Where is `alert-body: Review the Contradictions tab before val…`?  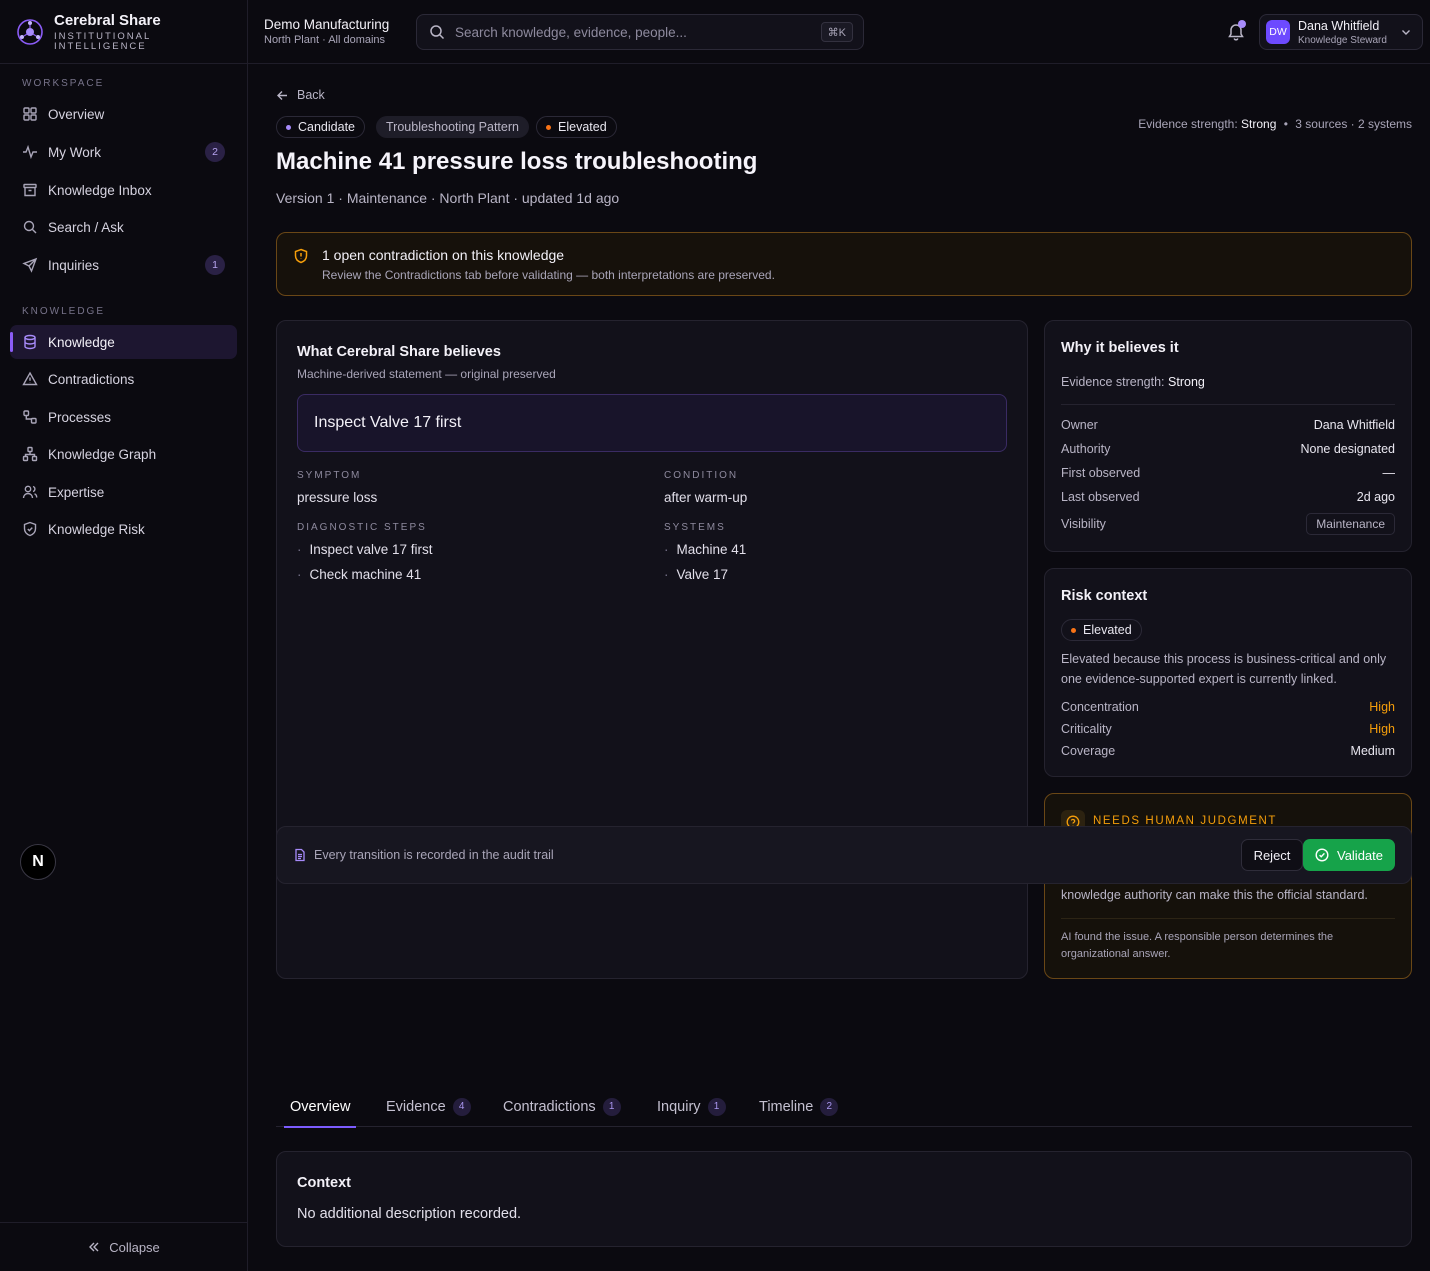
alert-body: Review the Contradictions tab before val… is located at coordinates (548, 275).